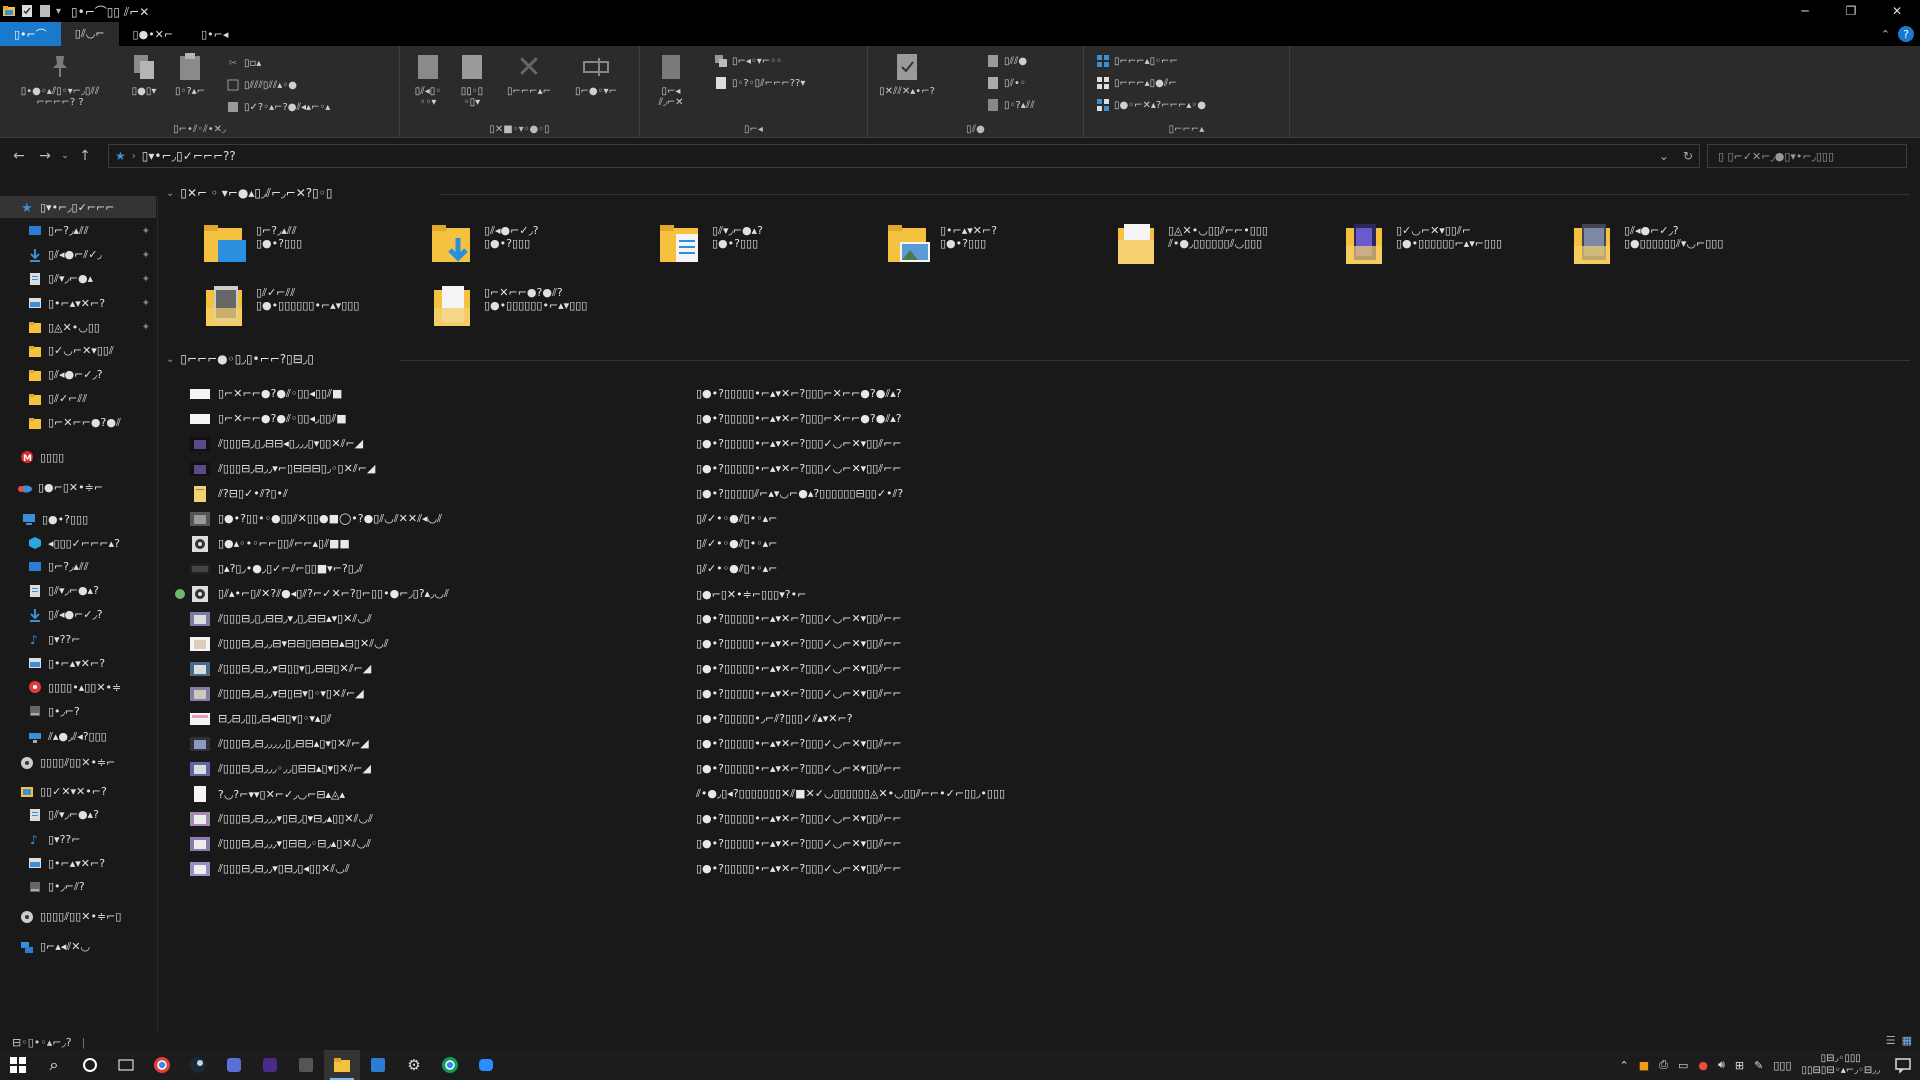 This screenshot has width=1920, height=1080. Describe the element at coordinates (45, 11) in the screenshot. I see `new-folder-icon` at that location.